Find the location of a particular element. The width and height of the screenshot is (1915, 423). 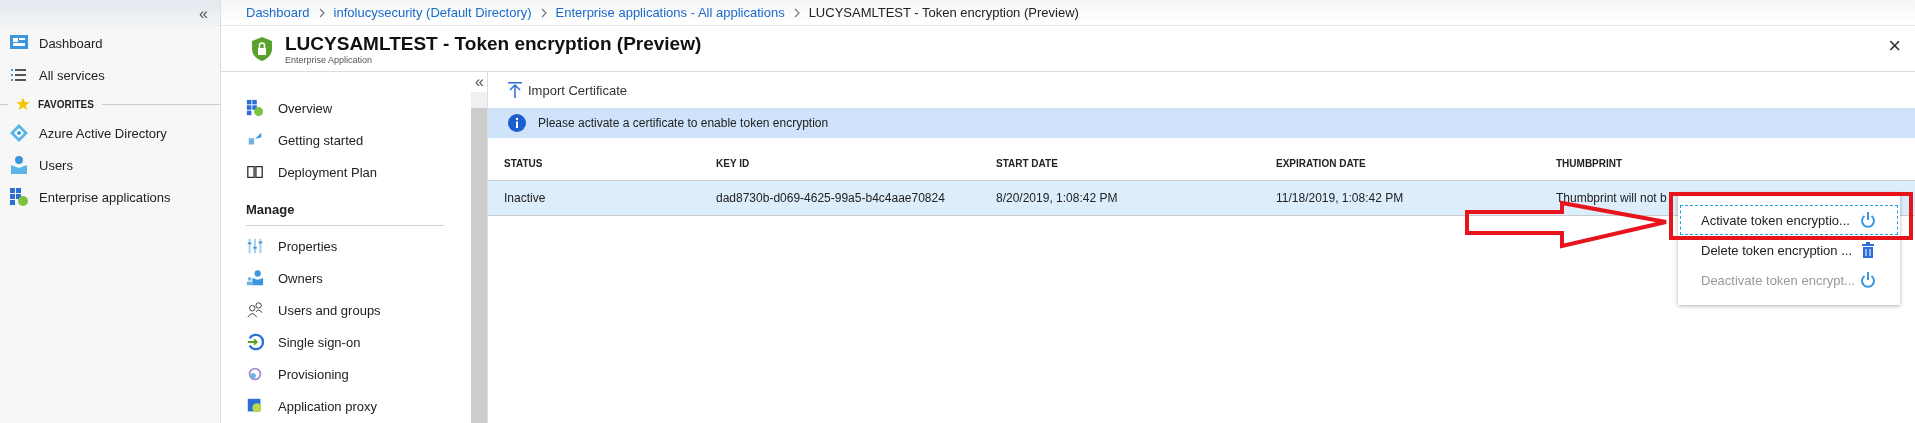

breadcrumb-current: LUCYSAMLTEST - Token encryption (Preview) is located at coordinates (943, 12).